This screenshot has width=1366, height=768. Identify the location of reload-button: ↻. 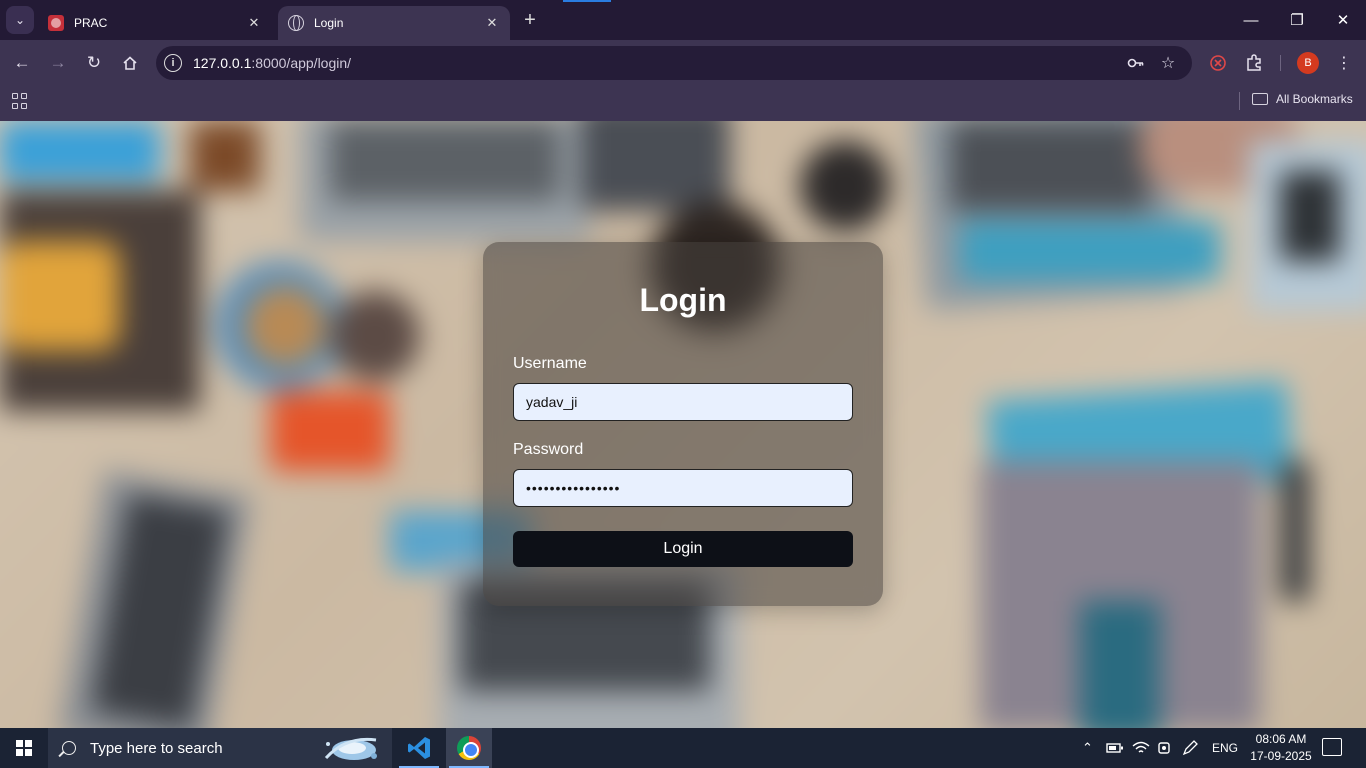
(94, 63).